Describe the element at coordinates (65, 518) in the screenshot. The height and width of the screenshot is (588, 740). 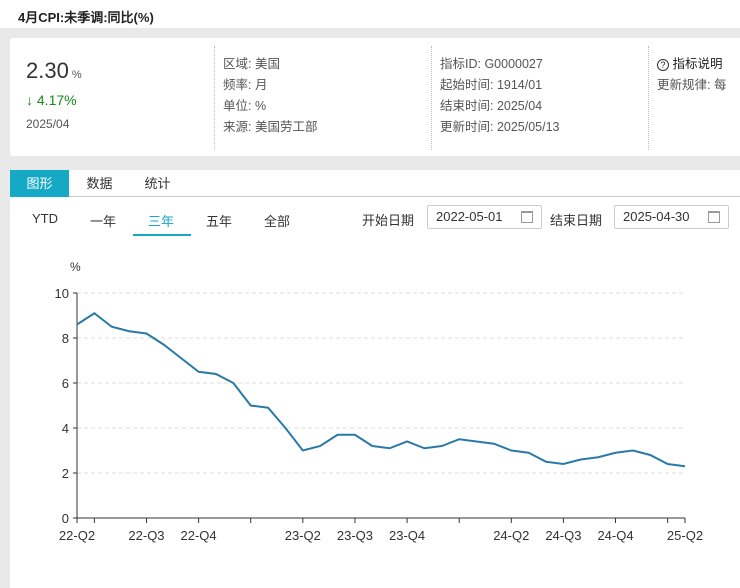
I see `y-tick-label: 0` at that location.